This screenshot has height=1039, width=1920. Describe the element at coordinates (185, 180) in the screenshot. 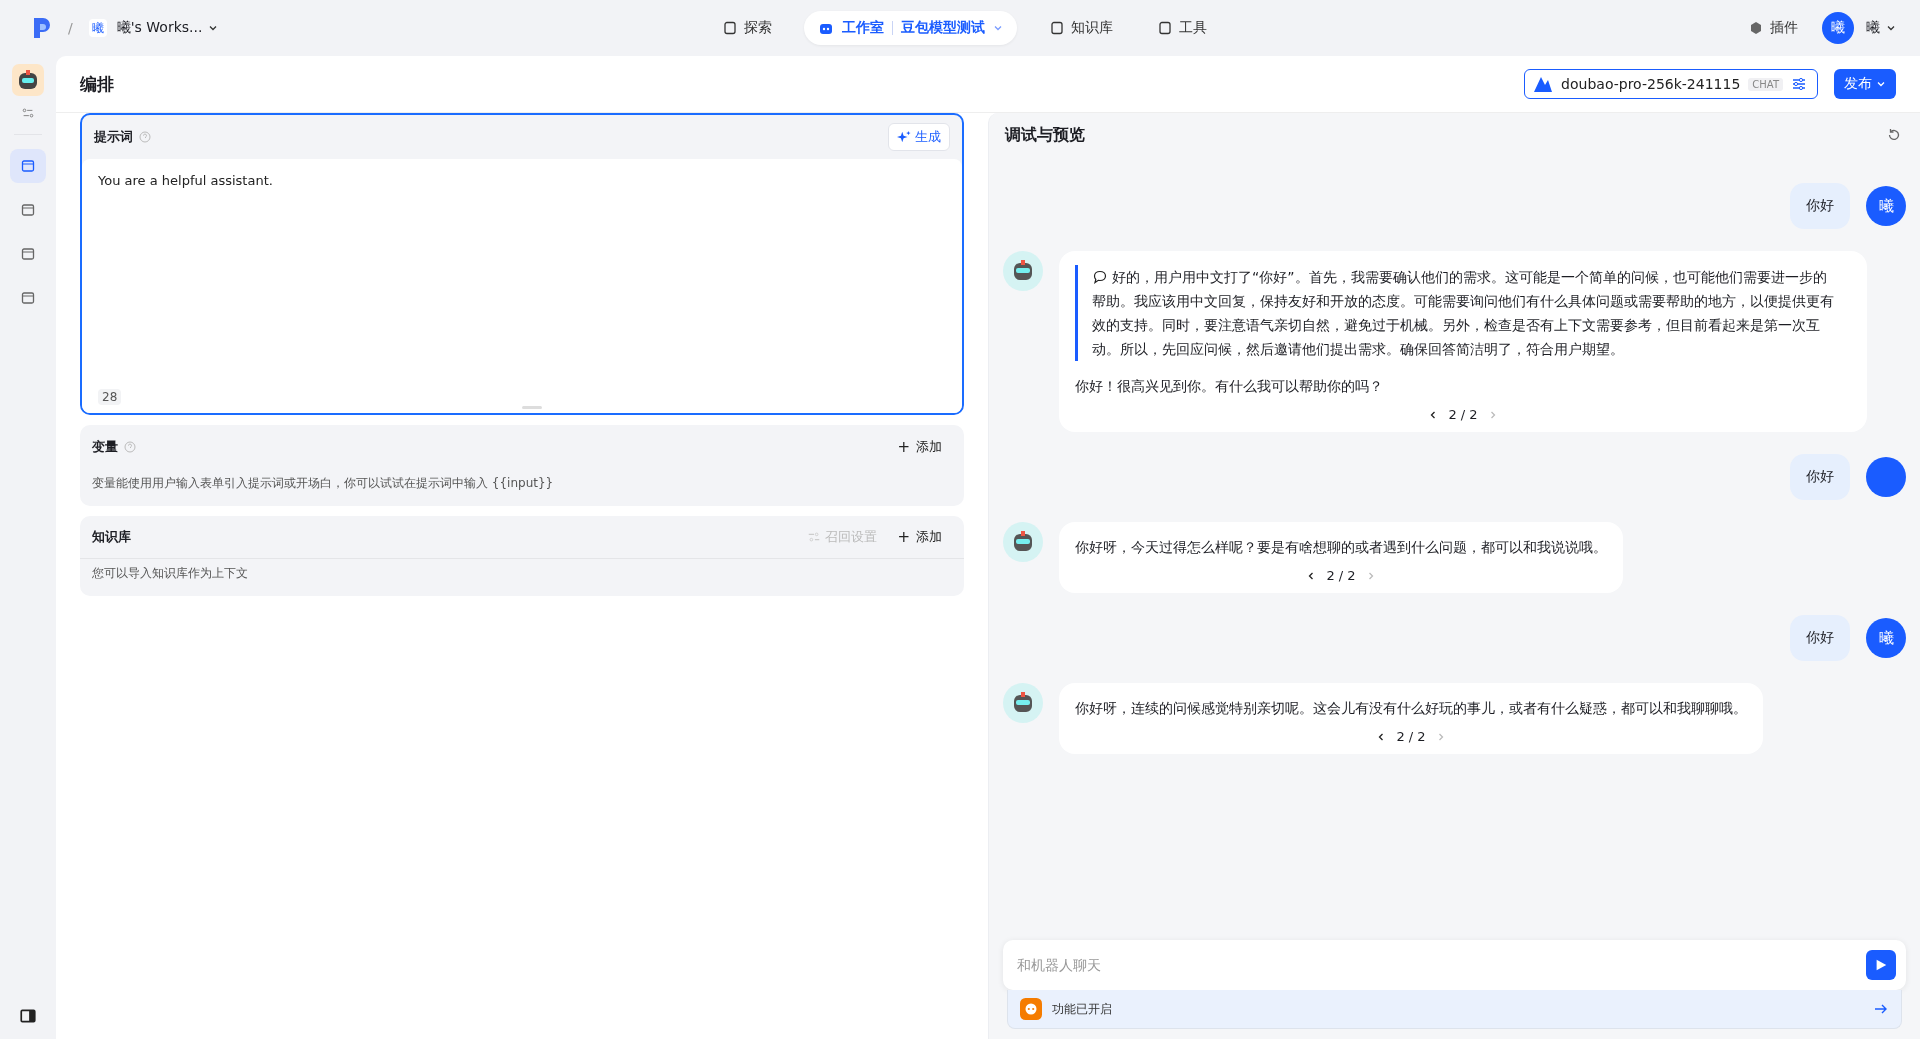

I see `prompt-text: You are a helpful assistant.` at that location.